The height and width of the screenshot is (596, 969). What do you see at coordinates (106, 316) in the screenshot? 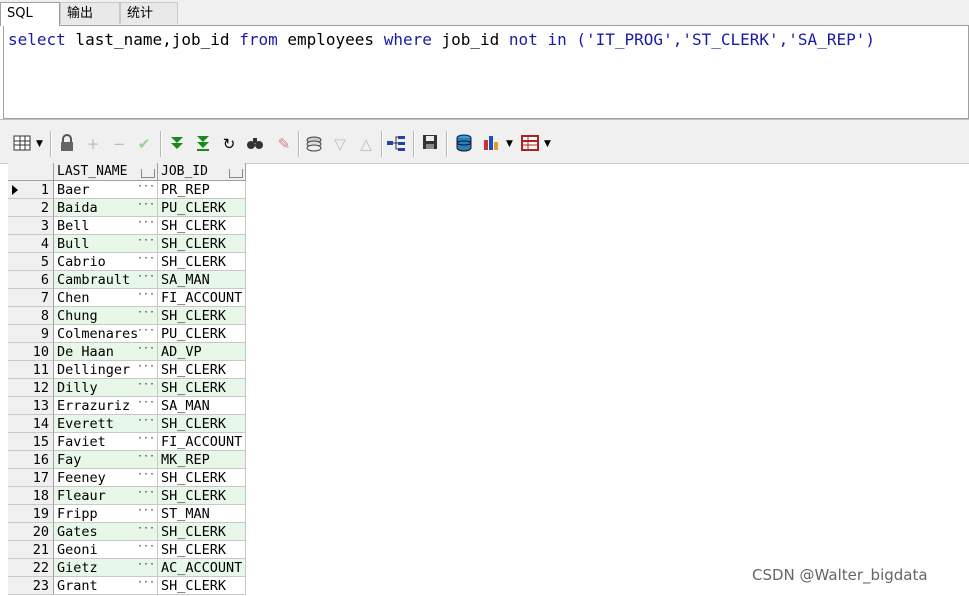
I see `cell-last-name: Chung ···` at bounding box center [106, 316].